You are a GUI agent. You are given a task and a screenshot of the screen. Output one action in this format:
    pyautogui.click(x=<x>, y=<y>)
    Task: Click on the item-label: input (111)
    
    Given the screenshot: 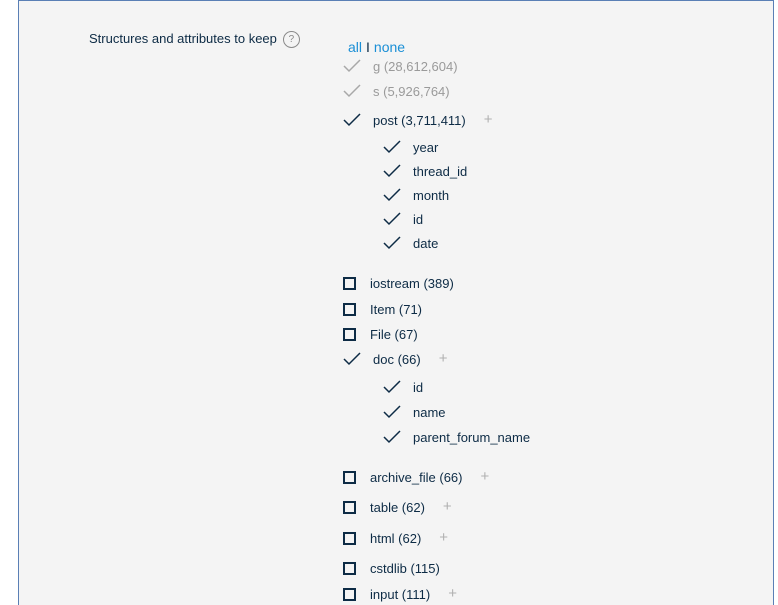 What is the action you would take?
    pyautogui.click(x=400, y=594)
    